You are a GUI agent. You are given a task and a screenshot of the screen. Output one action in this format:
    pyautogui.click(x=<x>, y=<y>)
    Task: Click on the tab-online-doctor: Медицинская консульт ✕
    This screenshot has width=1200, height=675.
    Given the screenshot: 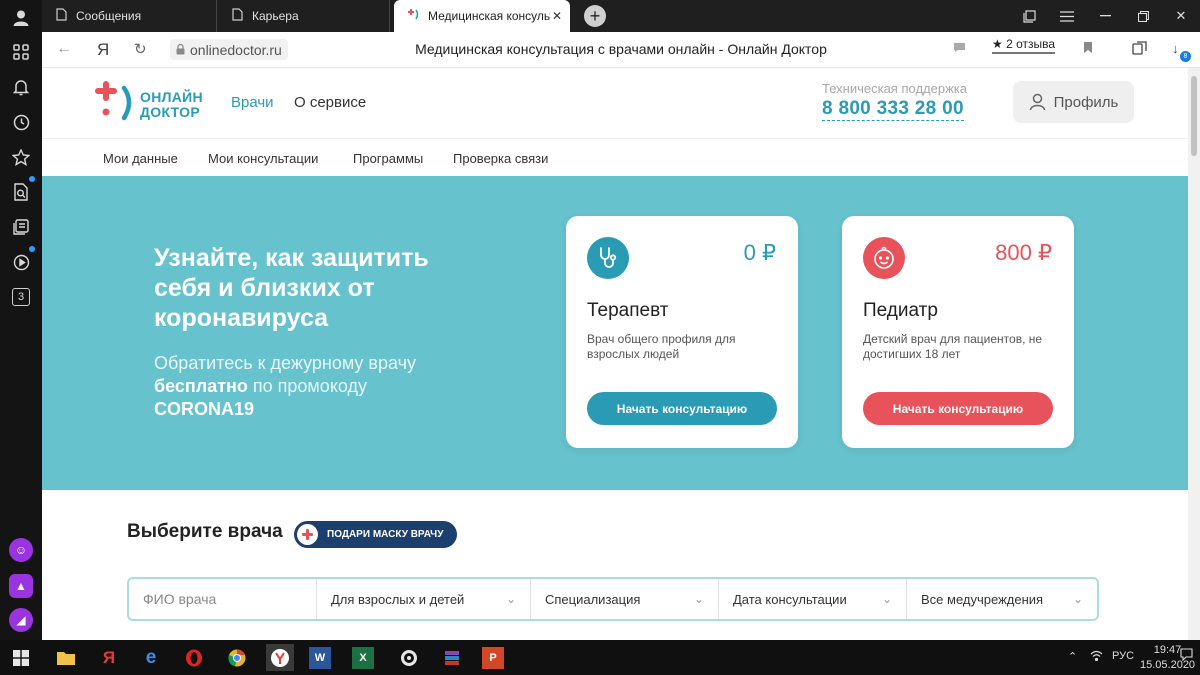 What is the action you would take?
    pyautogui.click(x=482, y=16)
    